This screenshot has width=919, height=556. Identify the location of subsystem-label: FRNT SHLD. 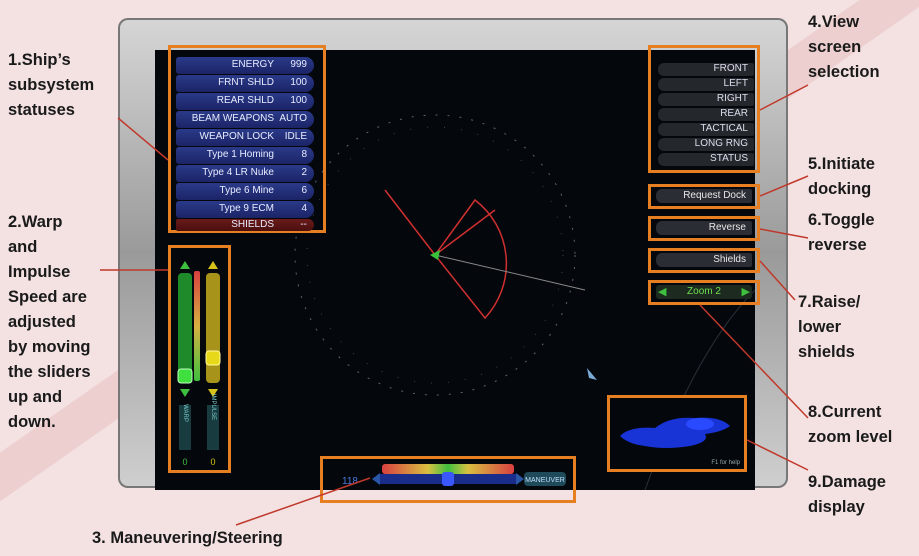
(246, 82).